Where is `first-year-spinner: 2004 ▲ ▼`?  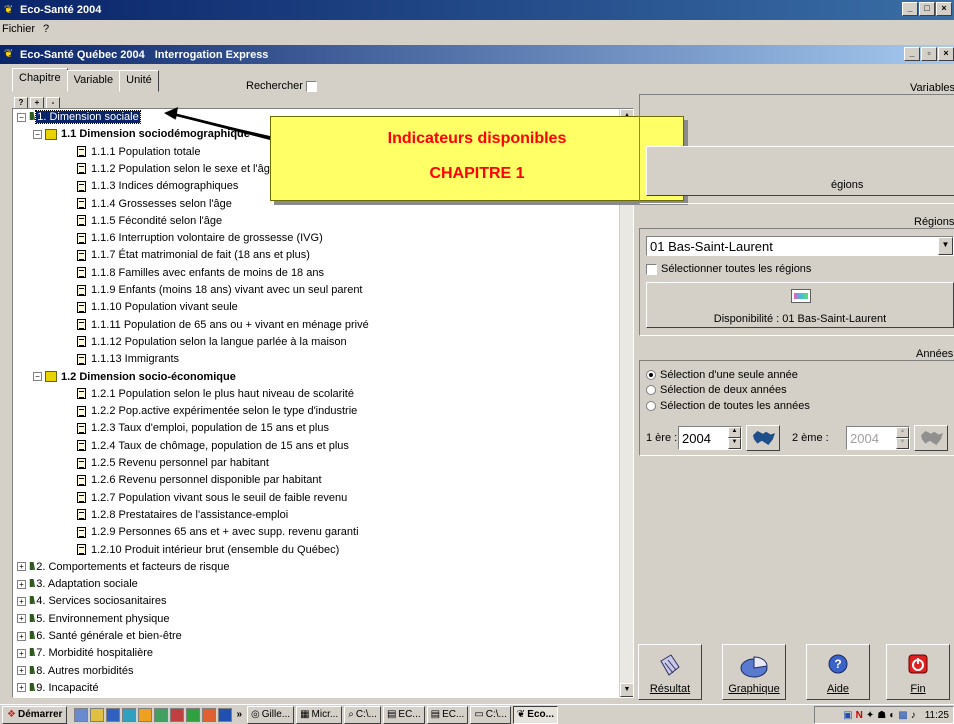 first-year-spinner: 2004 ▲ ▼ is located at coordinates (710, 438).